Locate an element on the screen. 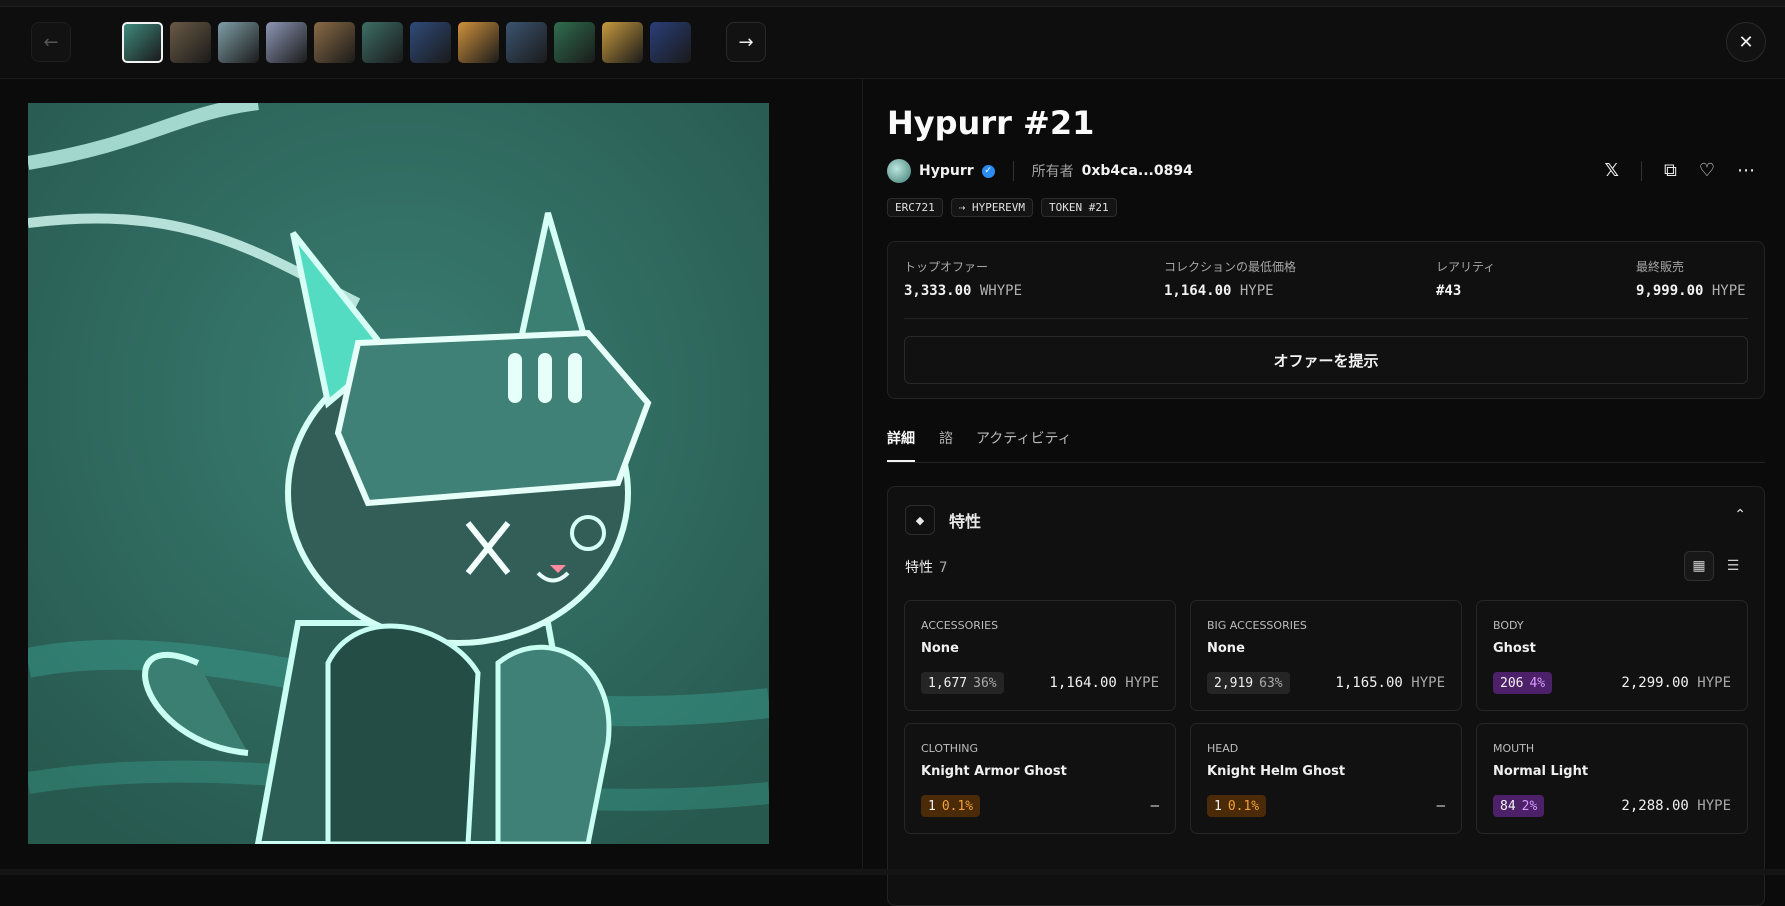 The width and height of the screenshot is (1785, 906). trait-floor-price: 2,299.00 HYPE is located at coordinates (1676, 683).